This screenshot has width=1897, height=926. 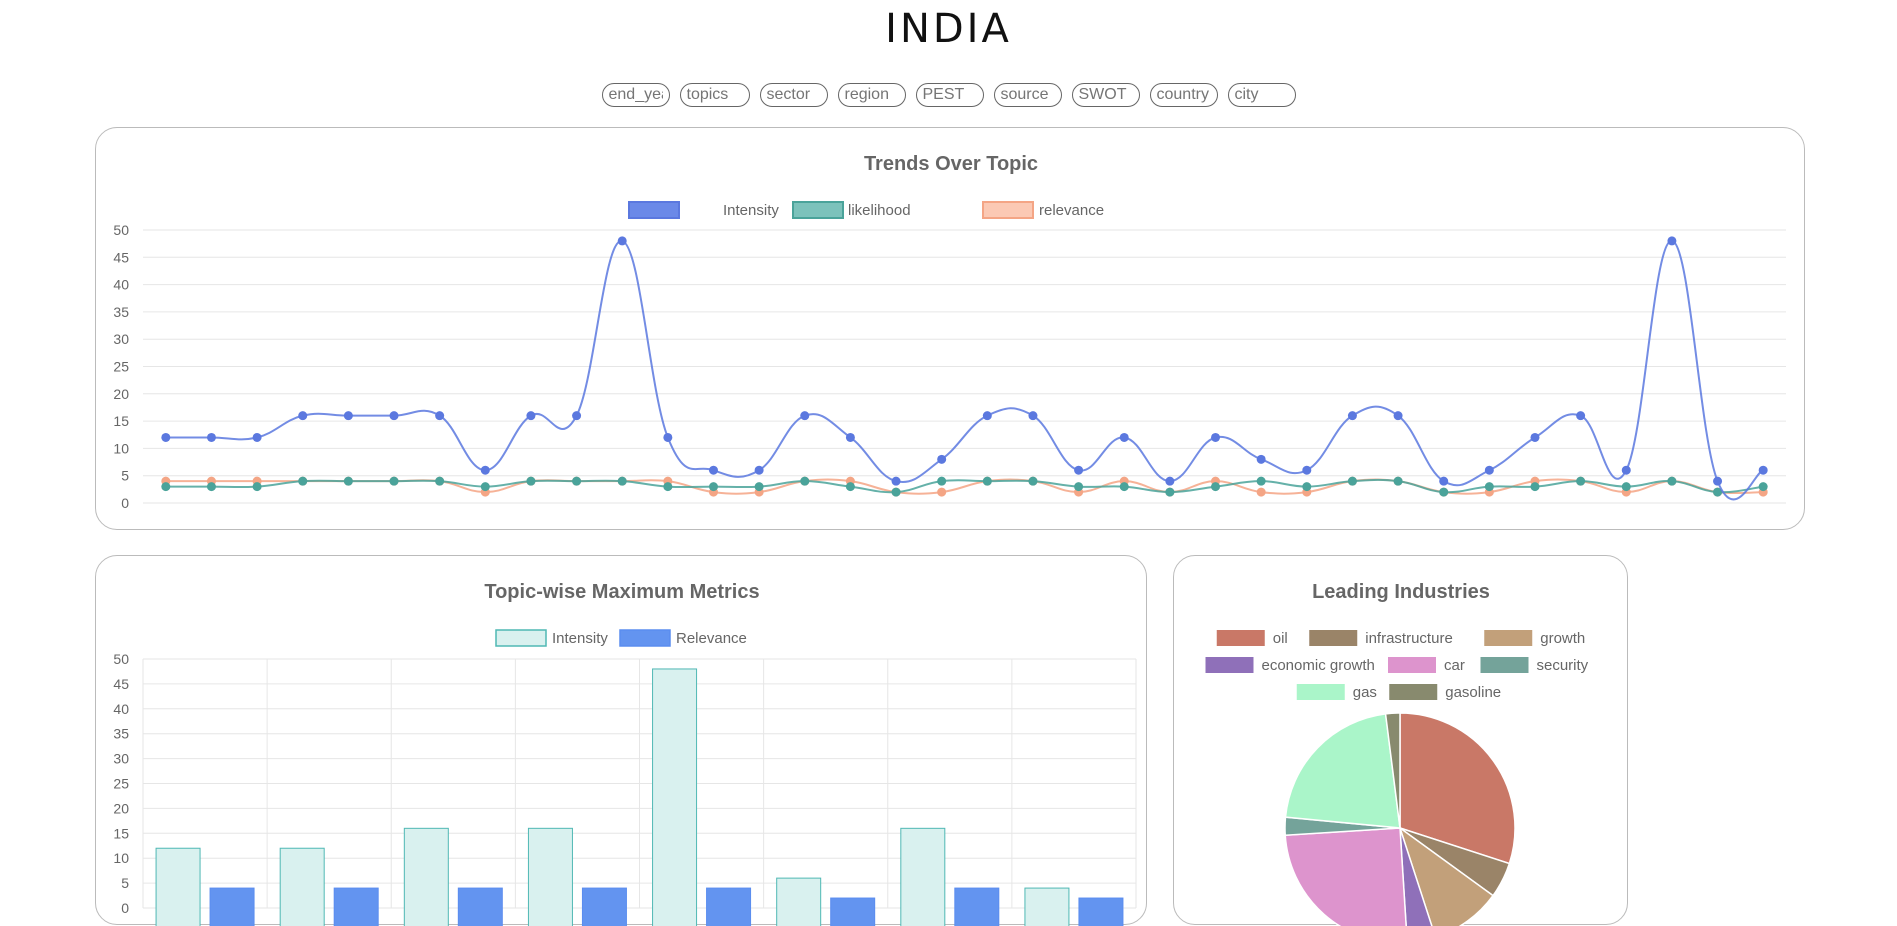 What do you see at coordinates (1562, 638) in the screenshot?
I see `legend-label: growth` at bounding box center [1562, 638].